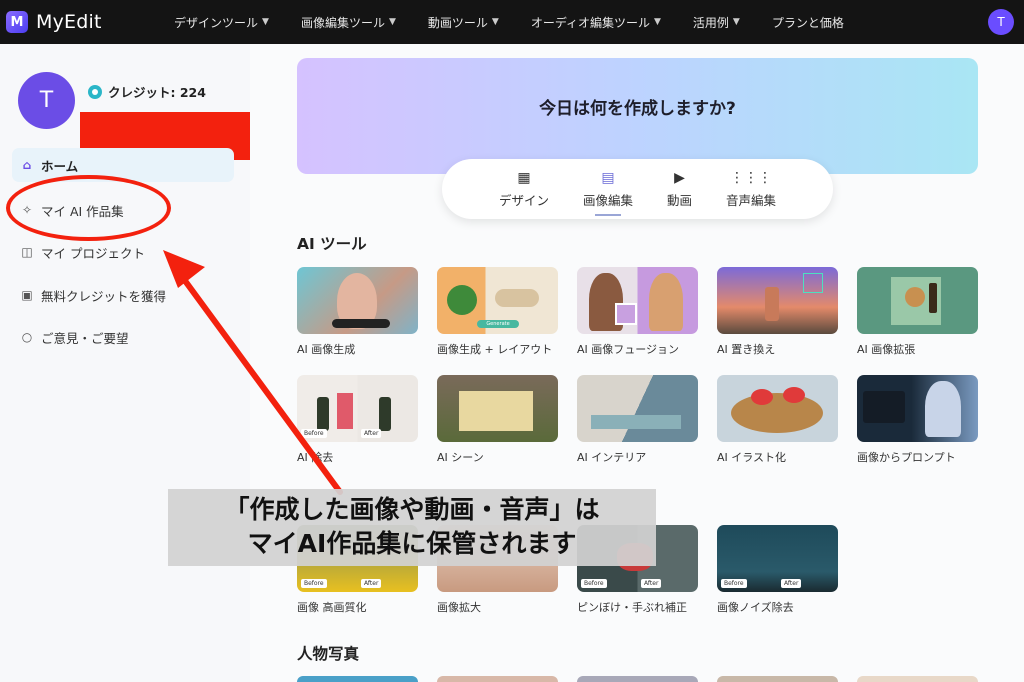 This screenshot has height=682, width=1024. What do you see at coordinates (751, 189) in the screenshot?
I see `tab-audio-editing: ⋮⋮⋮ 音声編集` at bounding box center [751, 189].